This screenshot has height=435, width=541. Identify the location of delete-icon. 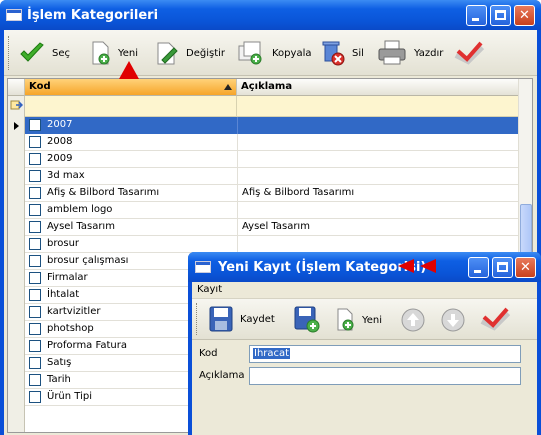
(333, 53).